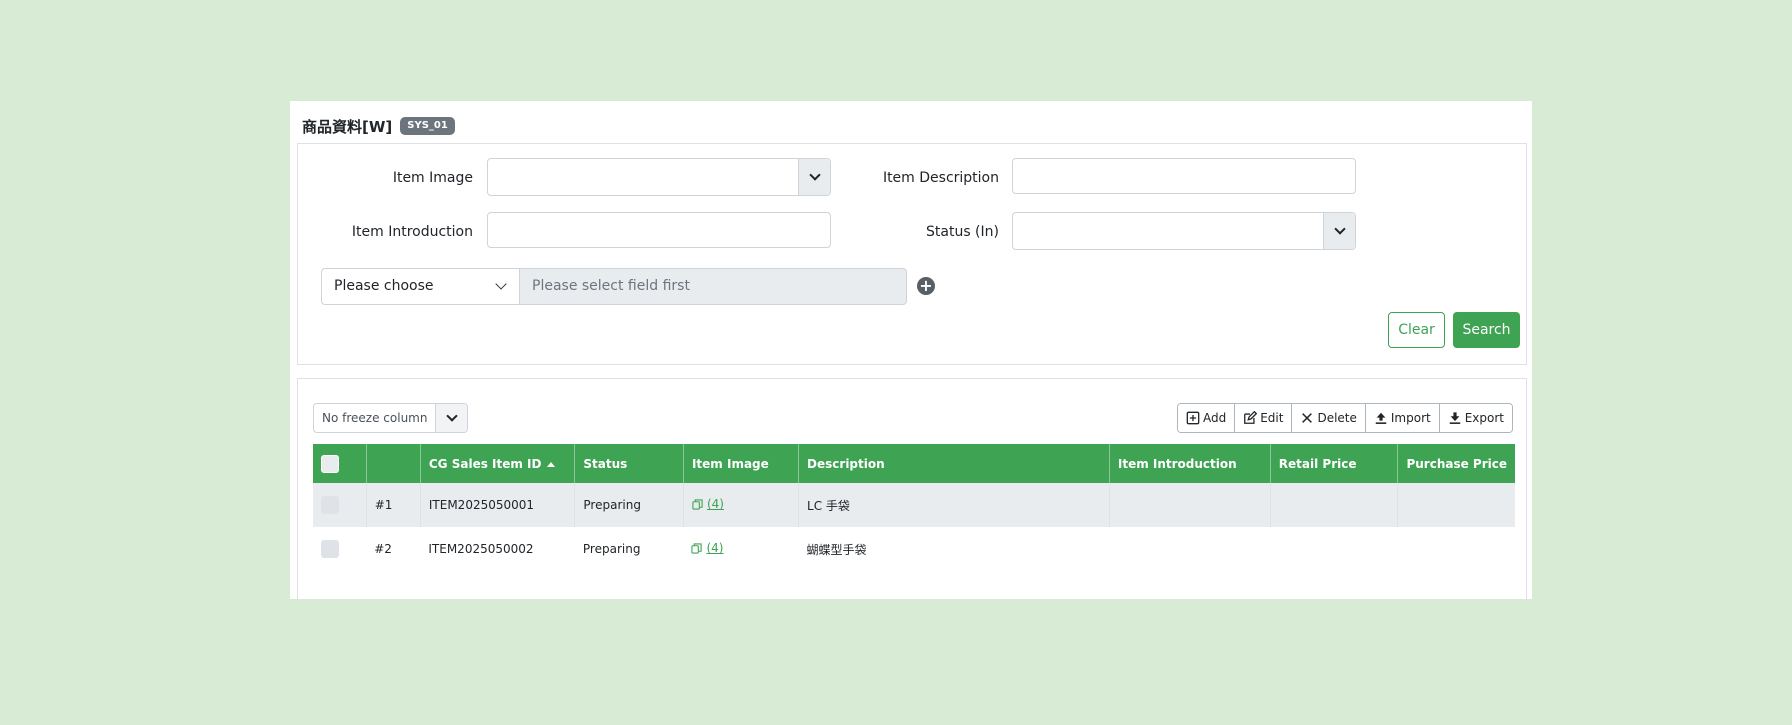 The image size is (1792, 725). Describe the element at coordinates (1416, 330) in the screenshot. I see `clear-button: Clear` at that location.